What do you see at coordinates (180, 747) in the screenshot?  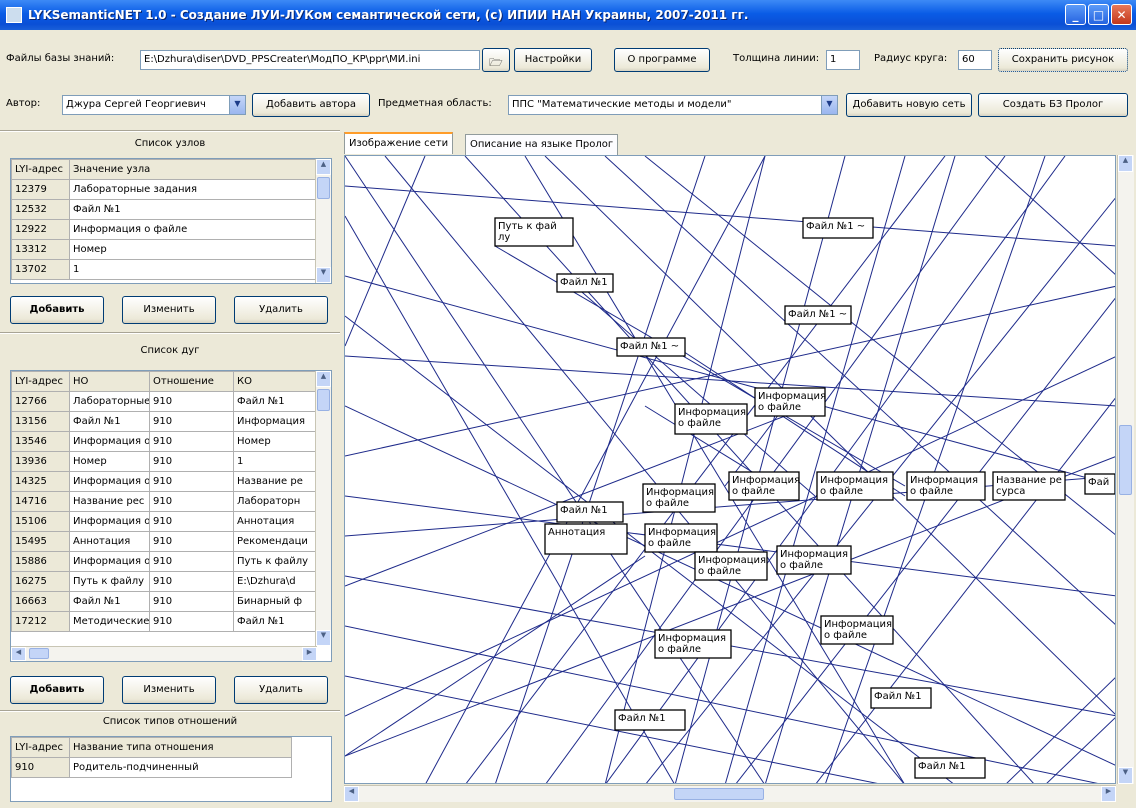 I see `column-header: Название типа отношения` at bounding box center [180, 747].